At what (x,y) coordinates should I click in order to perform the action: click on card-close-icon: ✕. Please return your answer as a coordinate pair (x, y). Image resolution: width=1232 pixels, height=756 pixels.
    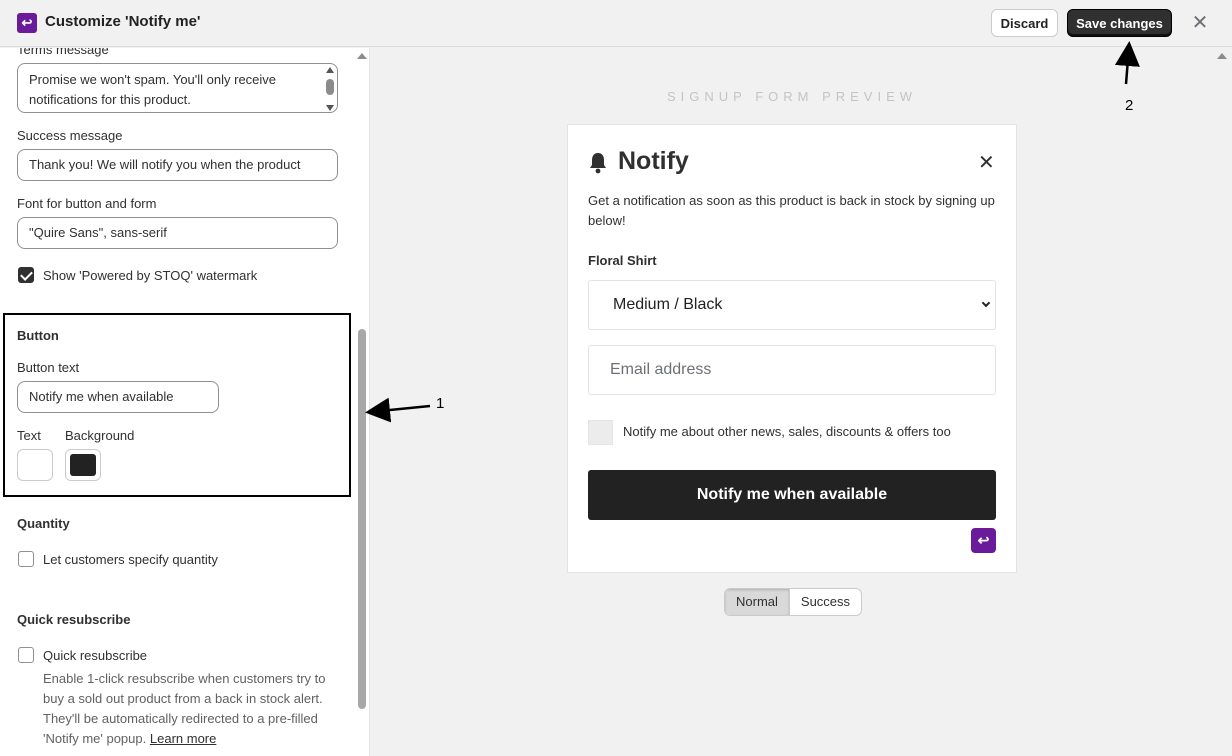
    Looking at the image, I should click on (986, 163).